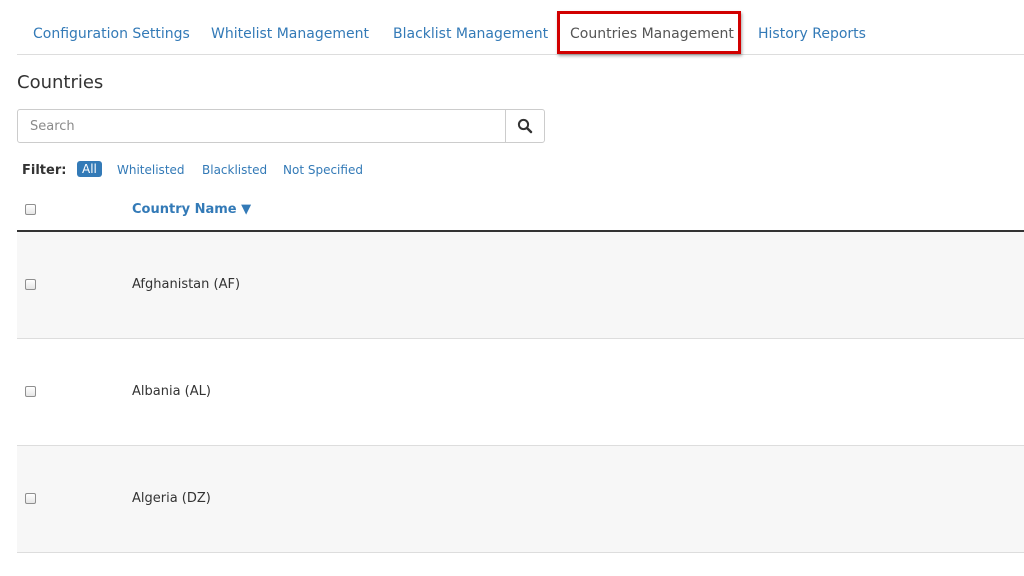 The width and height of the screenshot is (1024, 576). What do you see at coordinates (151, 170) in the screenshot?
I see `filter-whitelisted: Whitelisted` at bounding box center [151, 170].